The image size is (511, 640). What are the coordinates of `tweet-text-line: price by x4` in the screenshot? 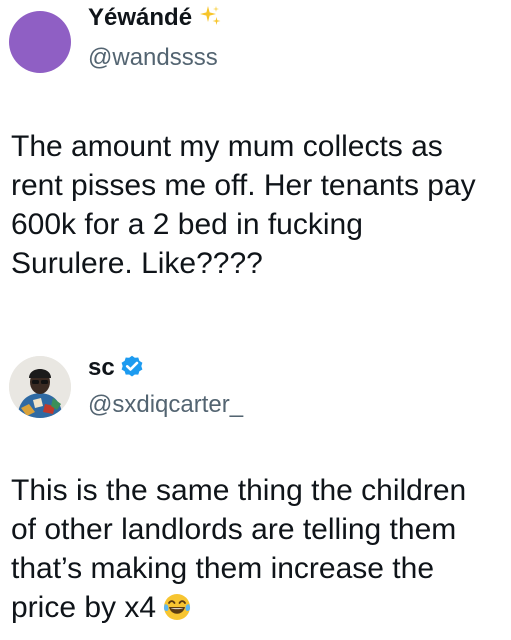 It's located at (84, 607).